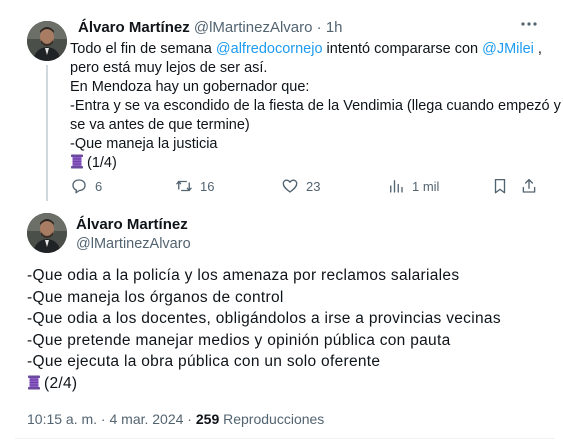 Image resolution: width=563 pixels, height=443 pixels. Describe the element at coordinates (426, 186) in the screenshot. I see `views-count: 1 mil` at that location.